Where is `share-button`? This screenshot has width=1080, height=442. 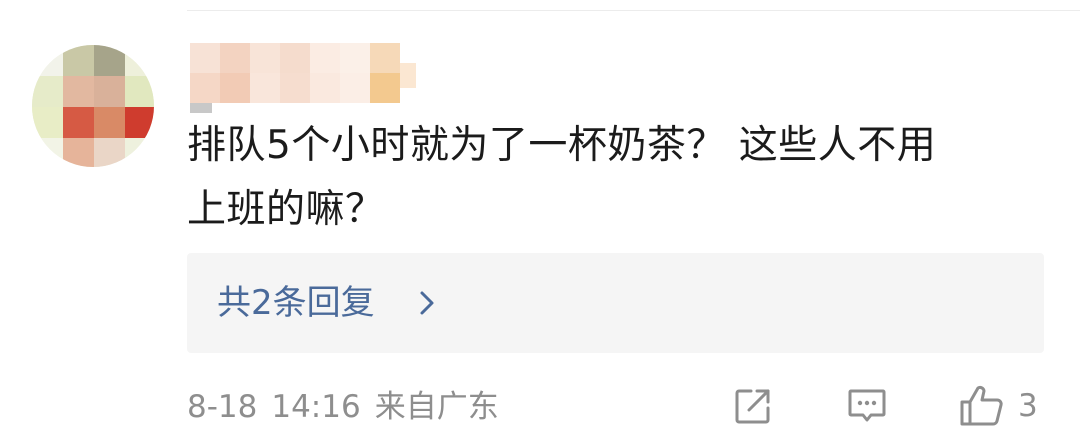 share-button is located at coordinates (753, 406).